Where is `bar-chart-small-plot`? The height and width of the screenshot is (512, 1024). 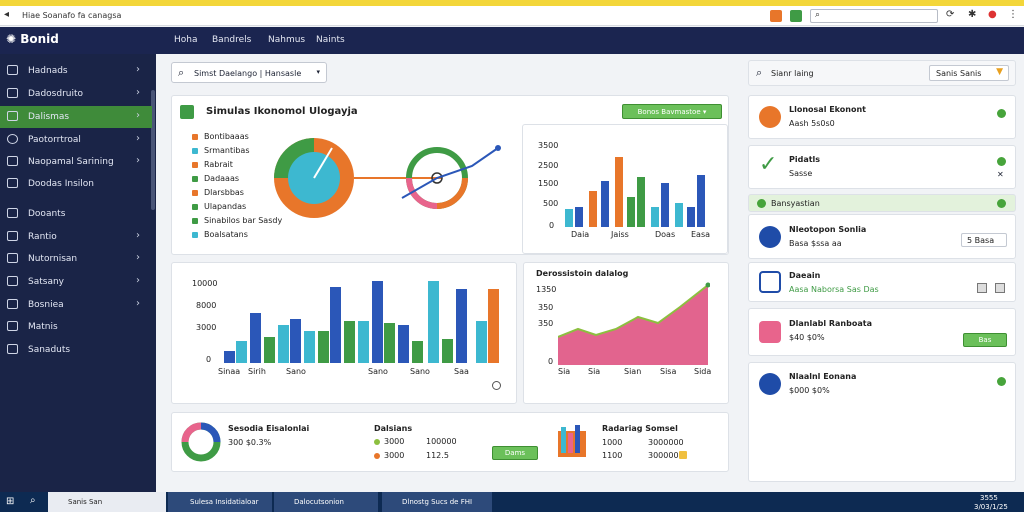 bar-chart-small-plot is located at coordinates (635, 192).